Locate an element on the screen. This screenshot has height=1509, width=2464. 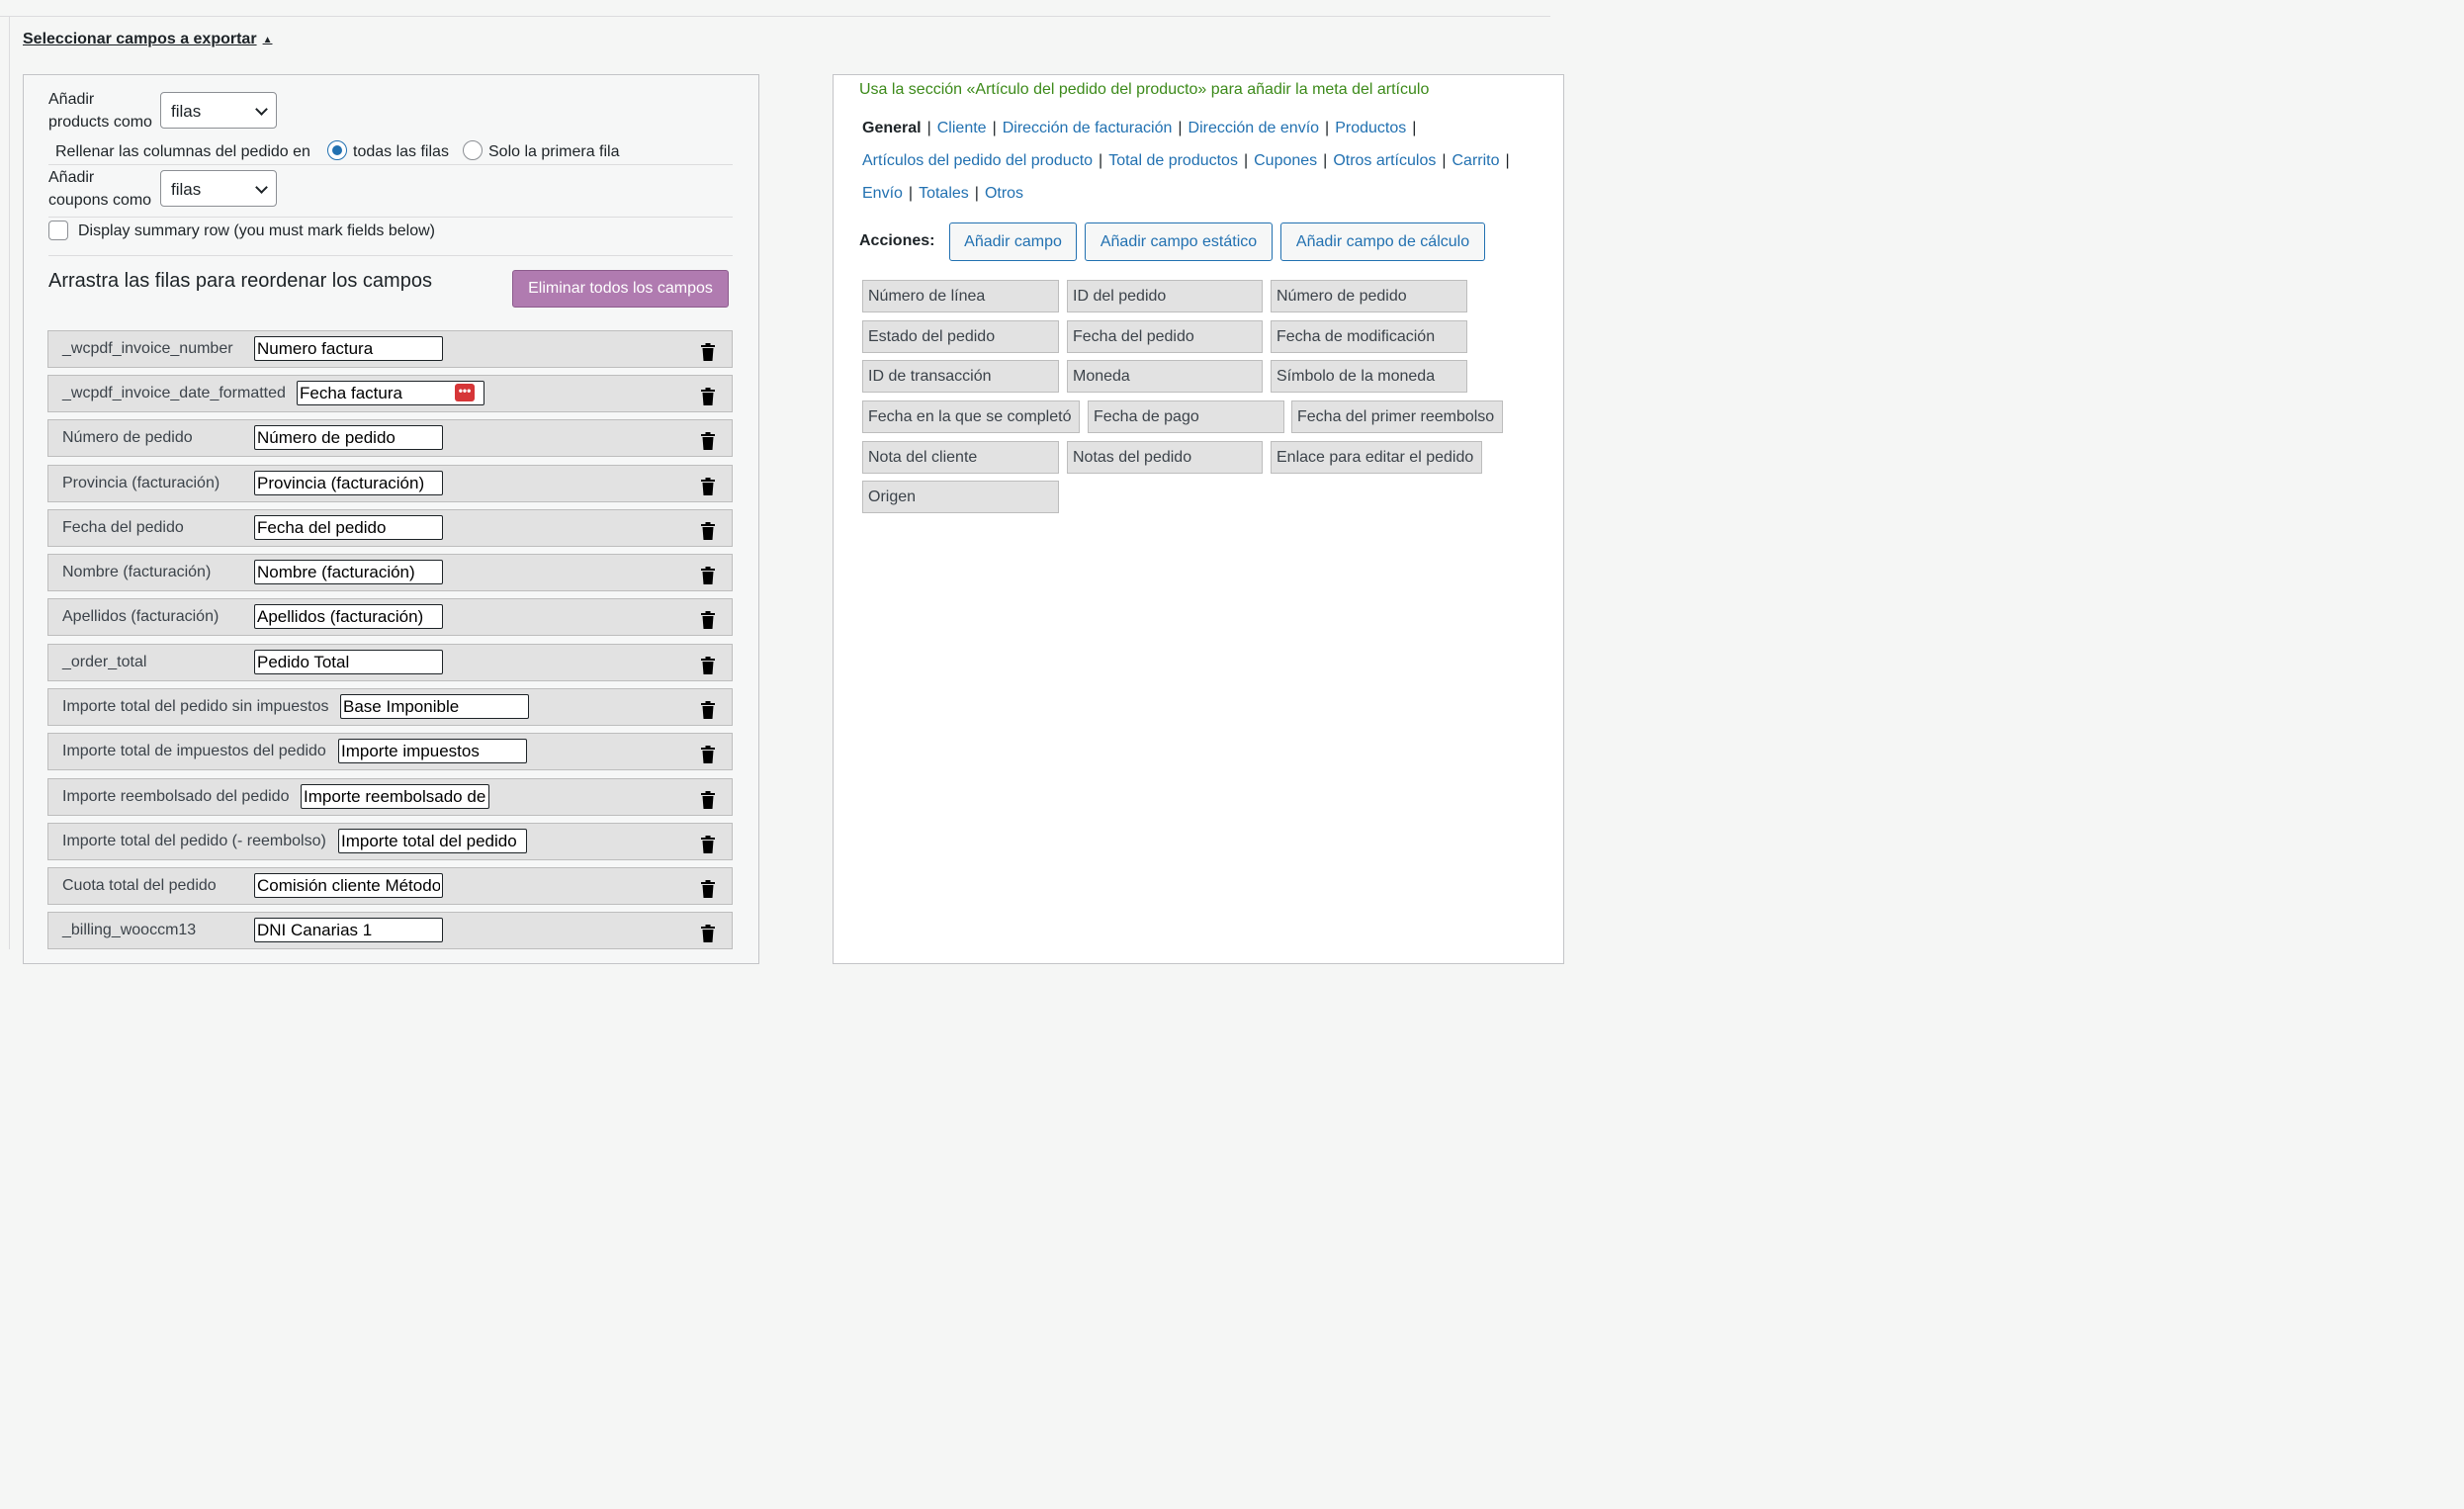
coupons-label-line1: Añadir is located at coordinates (72, 177).